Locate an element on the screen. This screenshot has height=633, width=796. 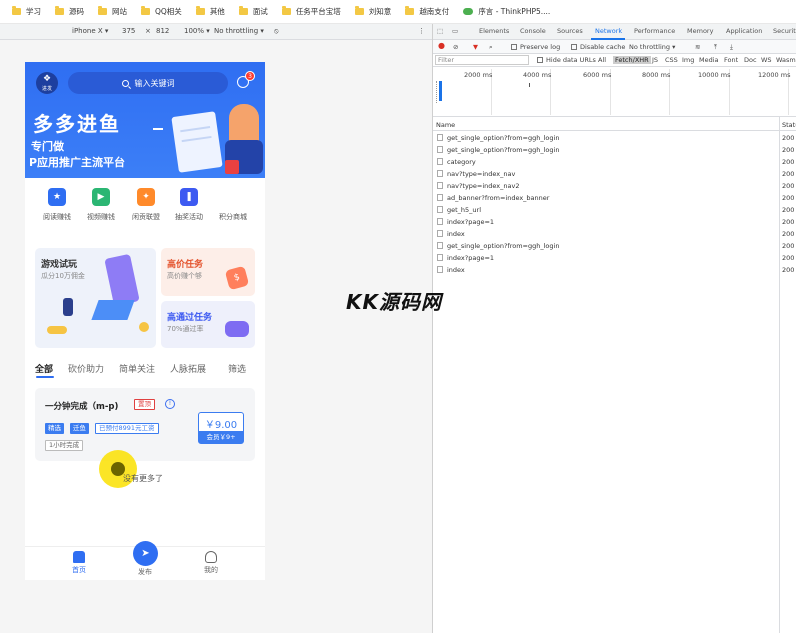
record-icon: ● is located at coordinates (441, 45).